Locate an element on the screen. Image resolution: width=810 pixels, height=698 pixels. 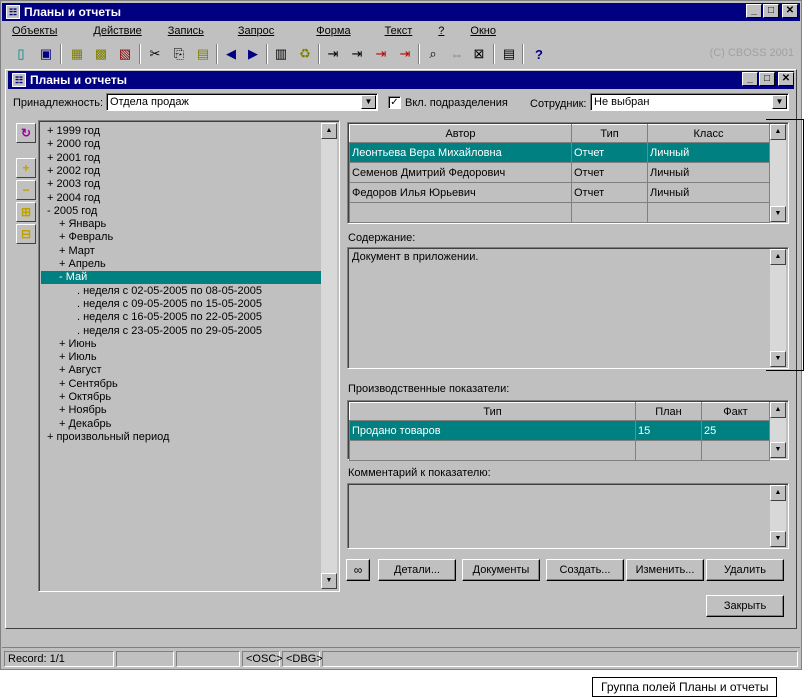
menu-text: Текст is located at coordinates (392, 31).